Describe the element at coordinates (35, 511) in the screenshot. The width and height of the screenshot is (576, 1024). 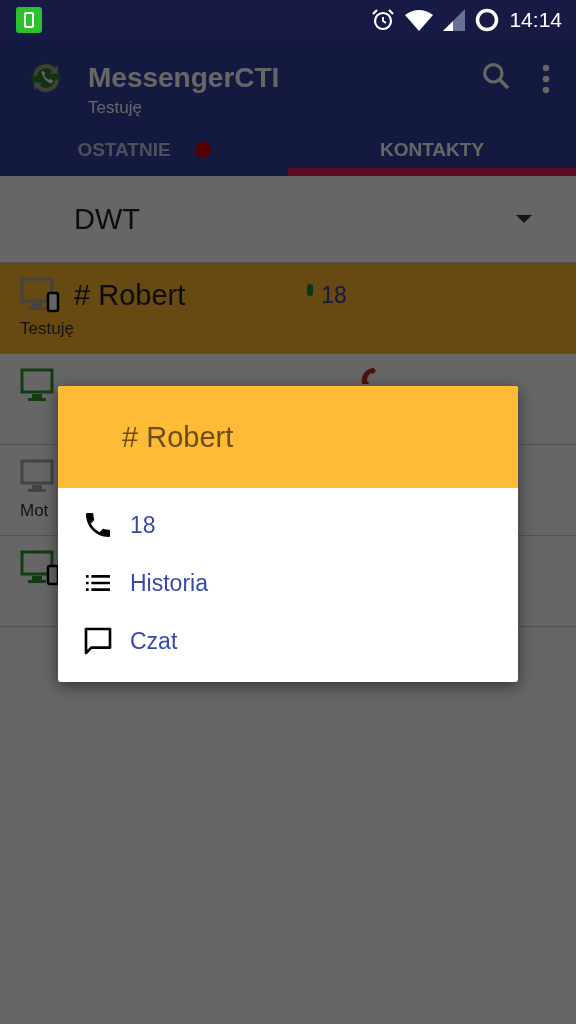
I see `contact-status: Mot` at that location.